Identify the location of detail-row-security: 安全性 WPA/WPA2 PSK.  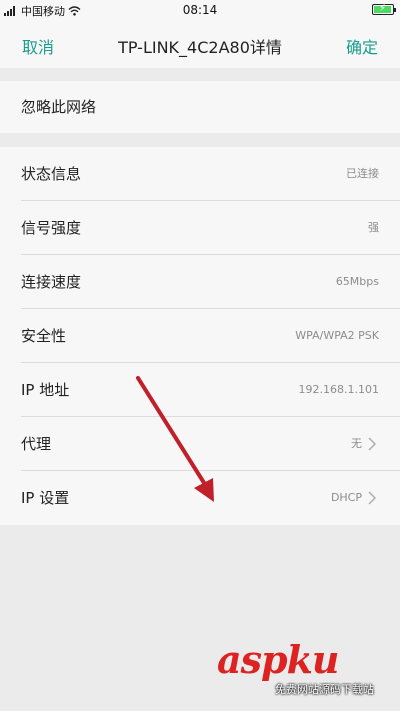
(200, 336).